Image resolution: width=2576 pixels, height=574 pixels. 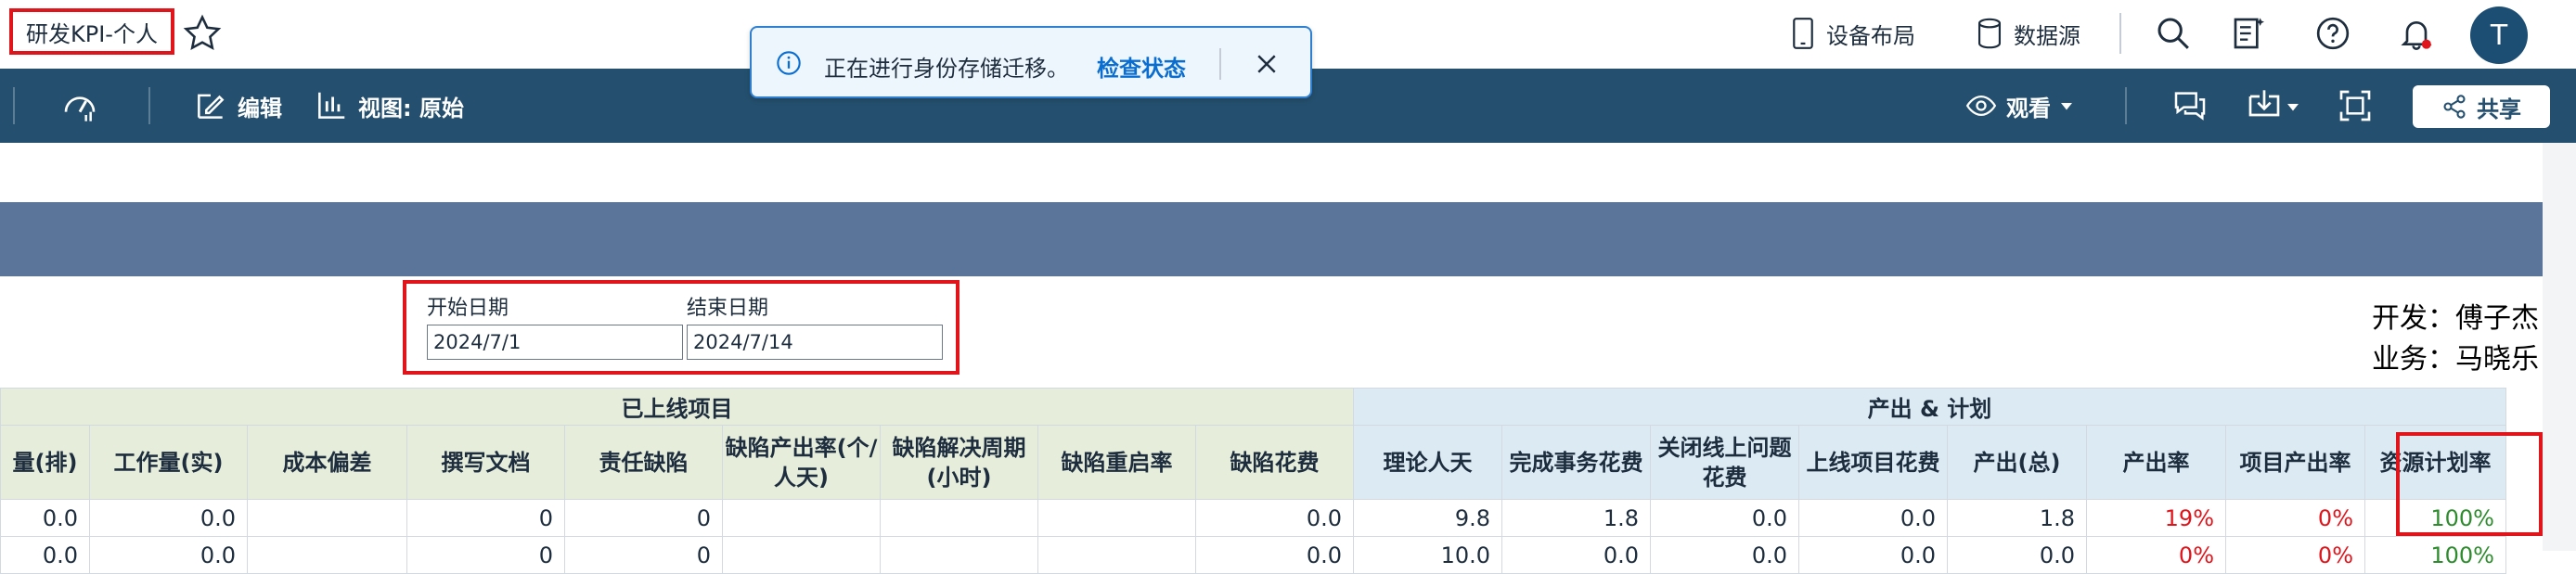 I want to click on data-source-button: 数据源, so click(x=2028, y=33).